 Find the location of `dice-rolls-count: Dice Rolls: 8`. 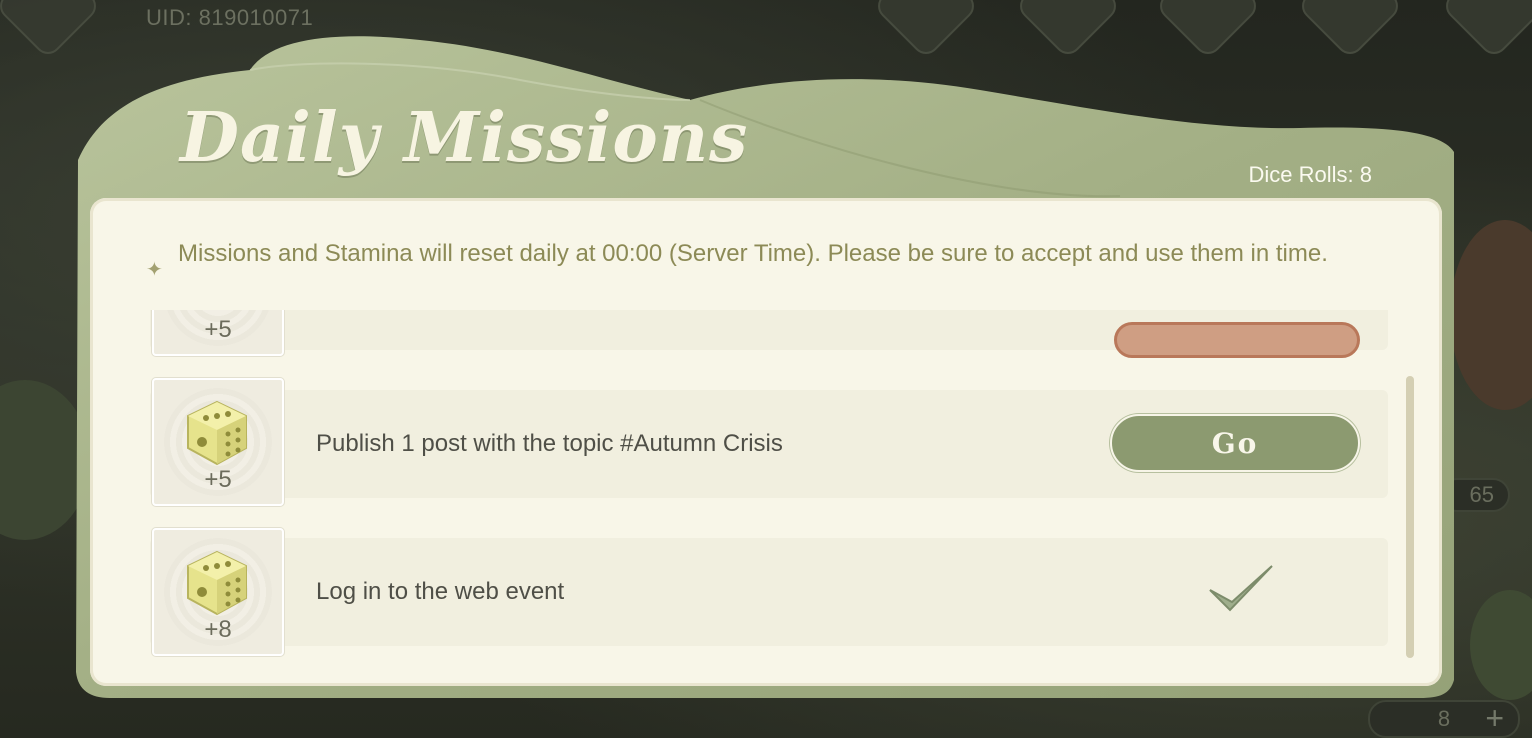

dice-rolls-count: Dice Rolls: 8 is located at coordinates (1310, 174).